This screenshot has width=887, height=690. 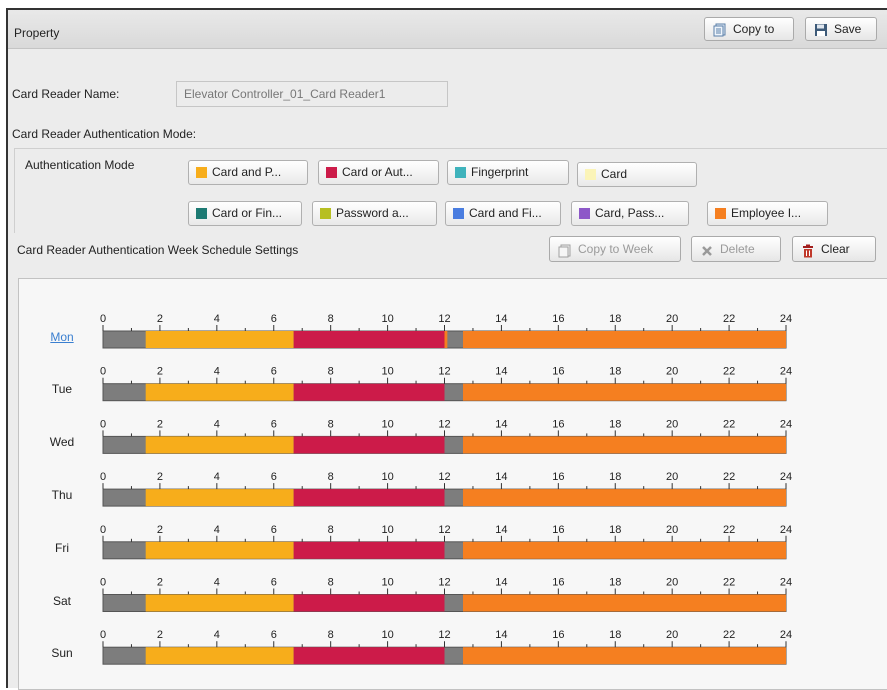 I want to click on copy-to-label: Copy to, so click(x=754, y=29).